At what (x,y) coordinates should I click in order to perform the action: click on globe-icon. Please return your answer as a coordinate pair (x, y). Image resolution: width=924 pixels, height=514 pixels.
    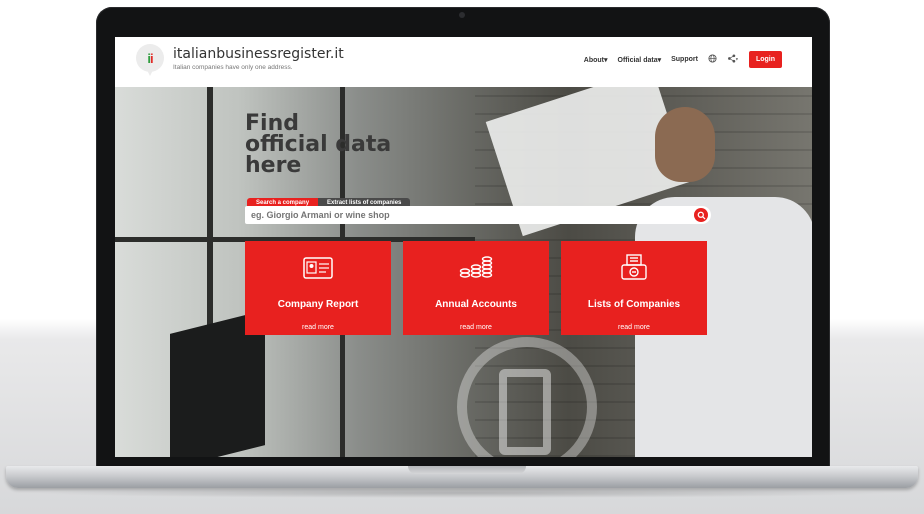
    Looking at the image, I should click on (712, 59).